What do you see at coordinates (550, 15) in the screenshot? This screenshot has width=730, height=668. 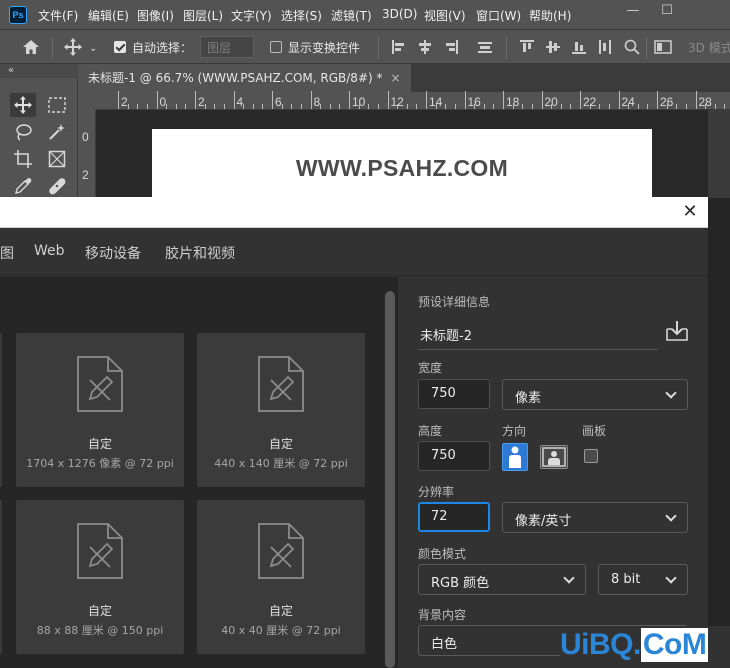 I see `menu-help: 帮助(H)` at bounding box center [550, 15].